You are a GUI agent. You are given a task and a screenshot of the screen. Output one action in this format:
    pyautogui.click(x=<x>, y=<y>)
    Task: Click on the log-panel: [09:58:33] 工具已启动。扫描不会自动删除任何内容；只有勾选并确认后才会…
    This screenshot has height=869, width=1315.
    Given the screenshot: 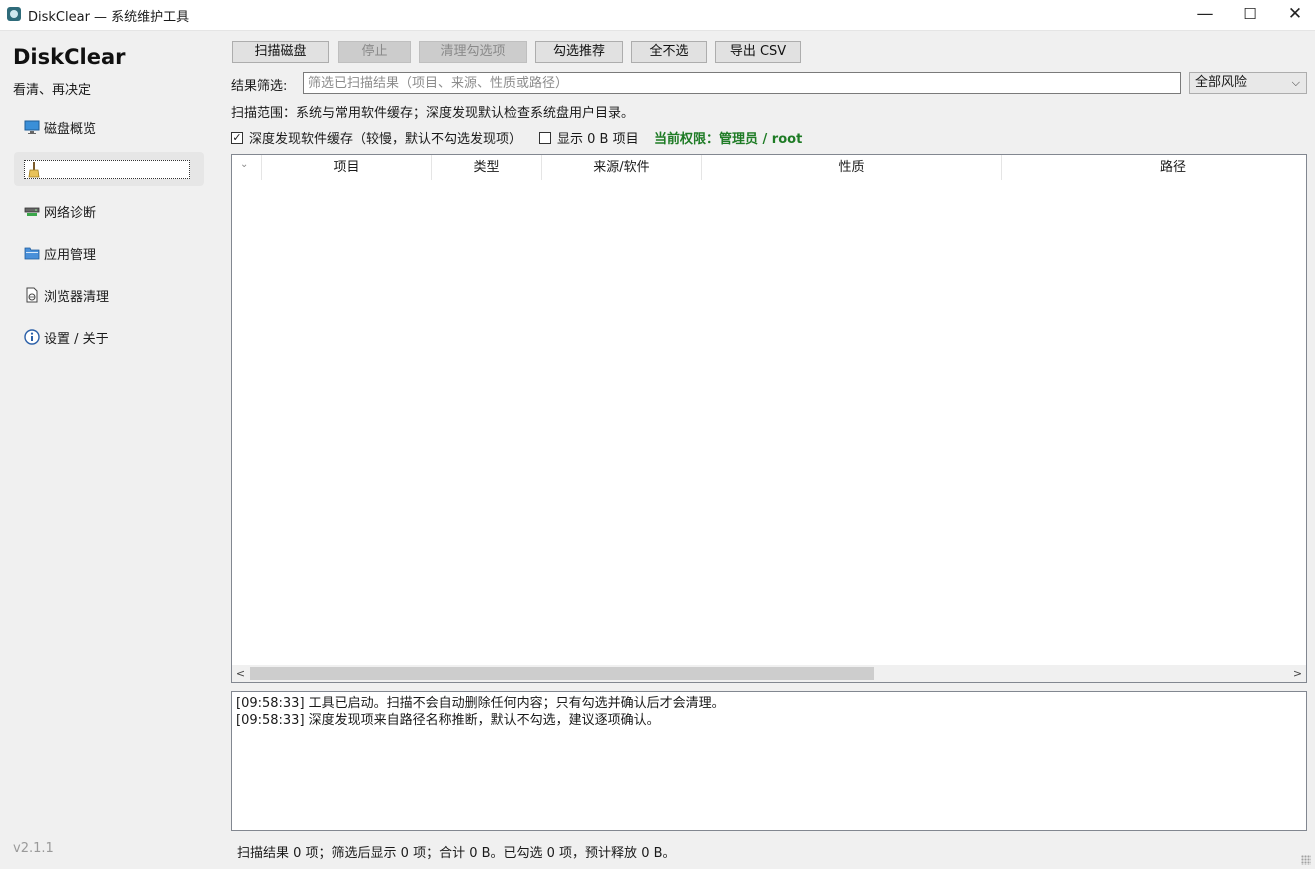 What is the action you would take?
    pyautogui.click(x=769, y=761)
    